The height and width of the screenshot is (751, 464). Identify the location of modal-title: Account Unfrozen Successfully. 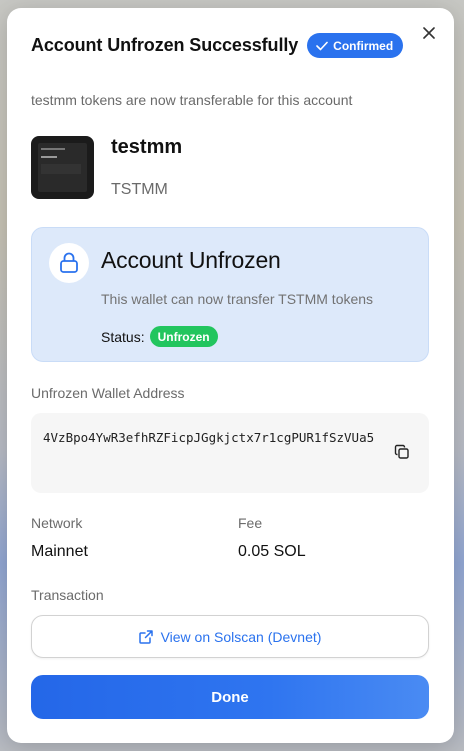
(165, 45).